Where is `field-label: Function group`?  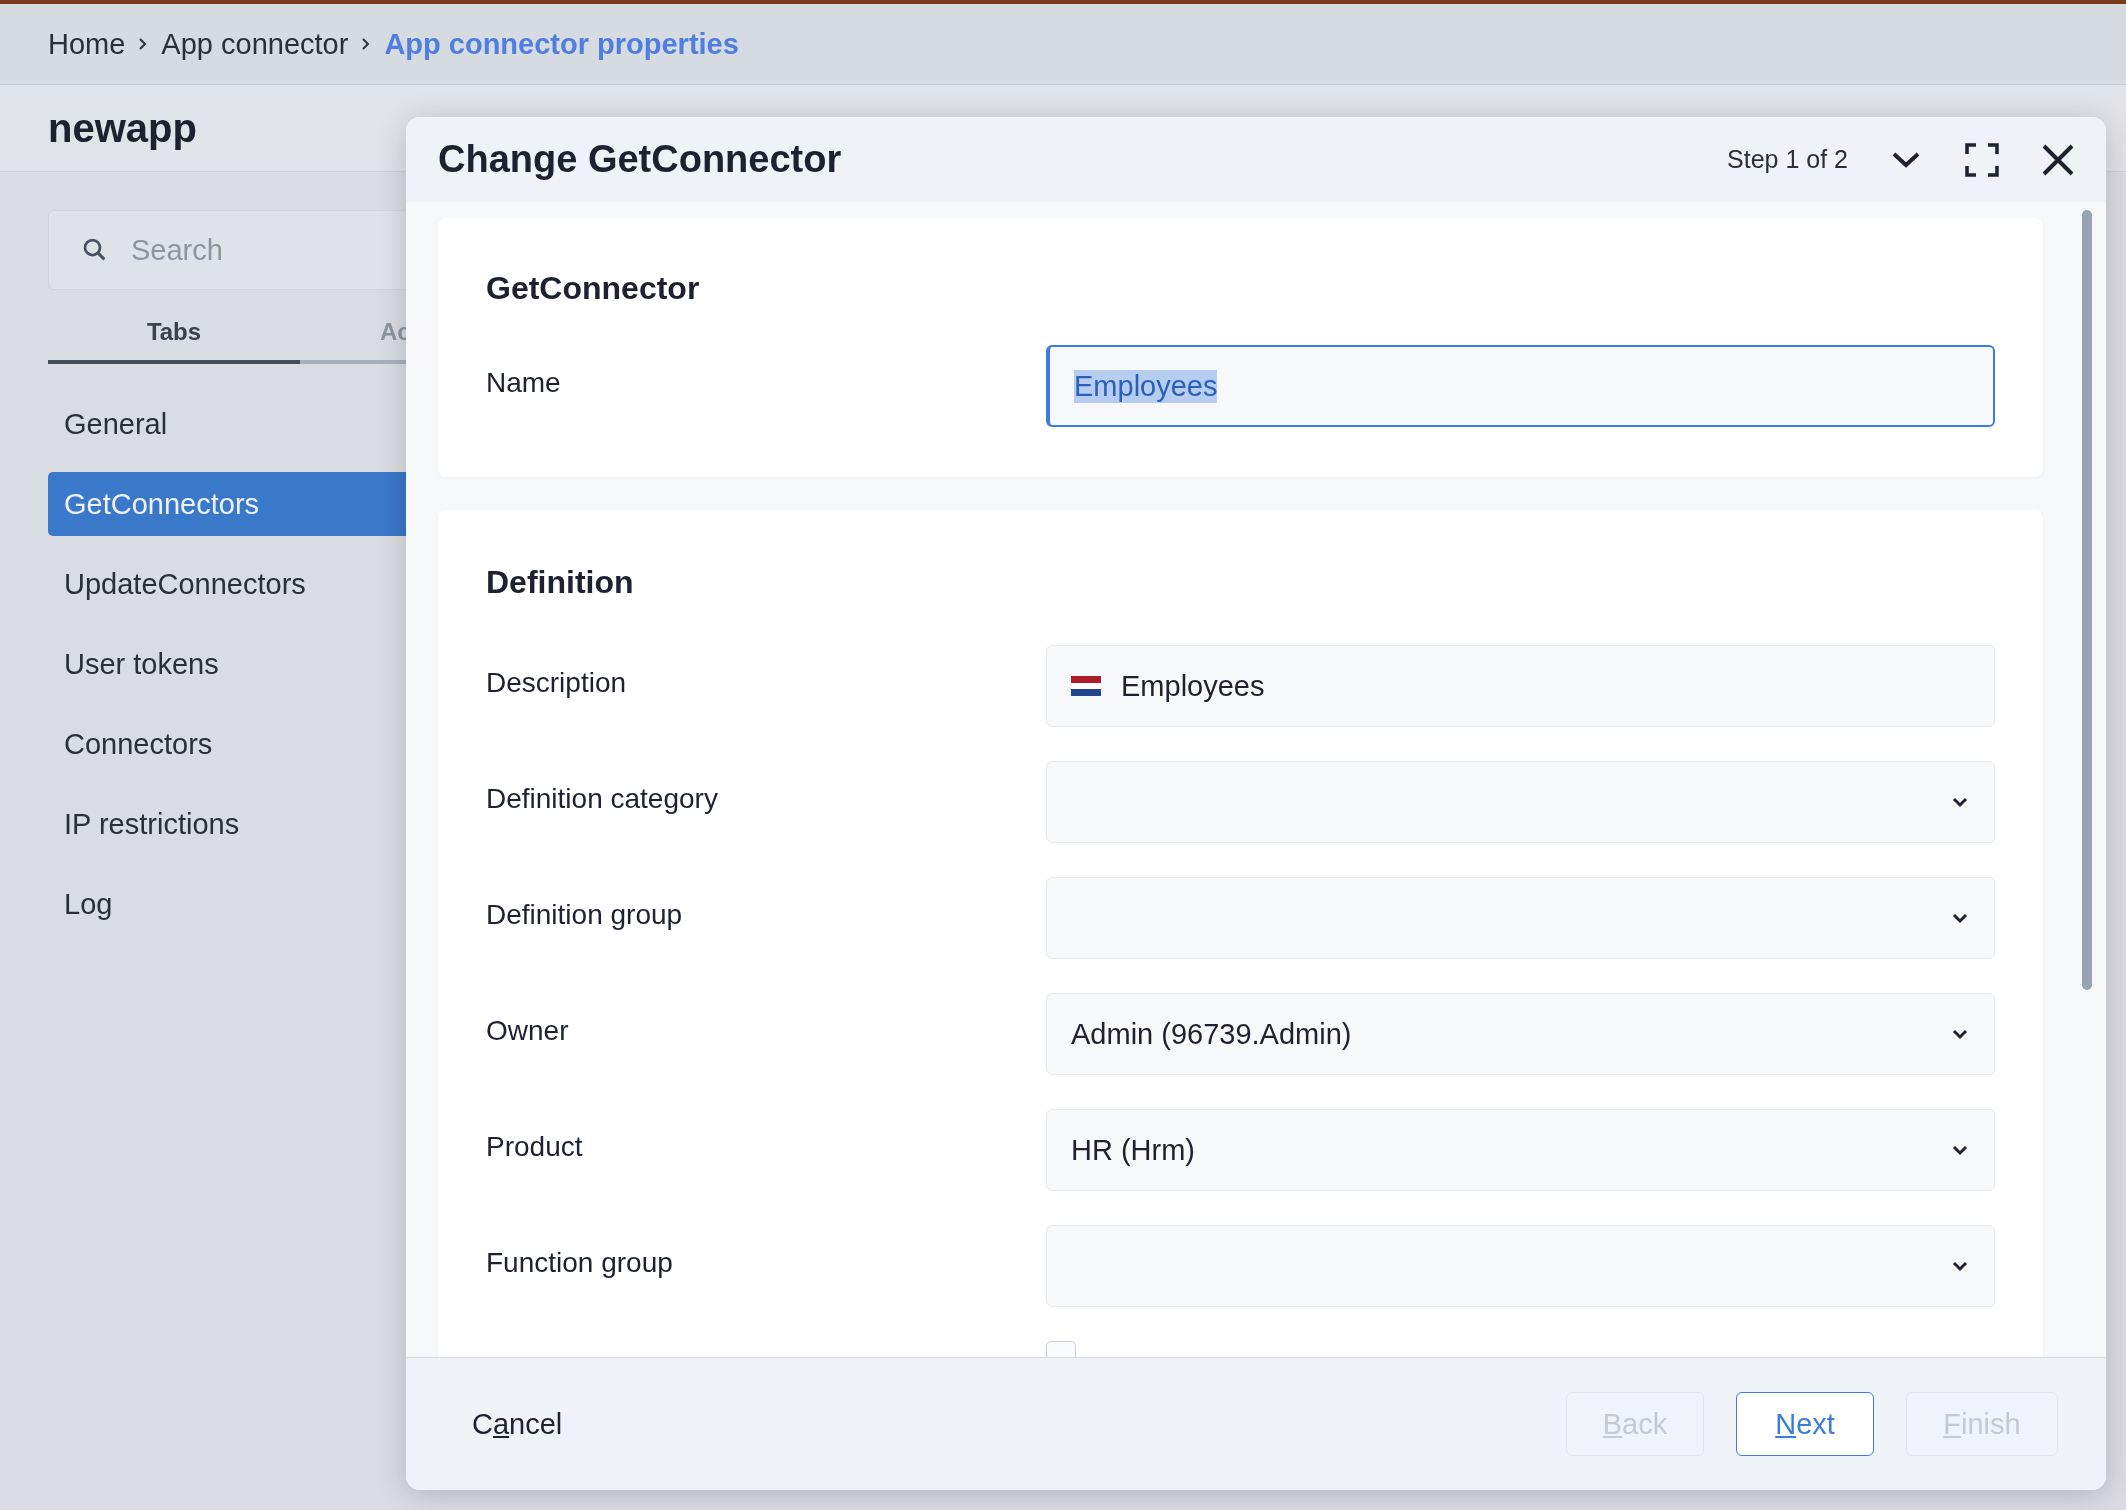 field-label: Function group is located at coordinates (580, 1262).